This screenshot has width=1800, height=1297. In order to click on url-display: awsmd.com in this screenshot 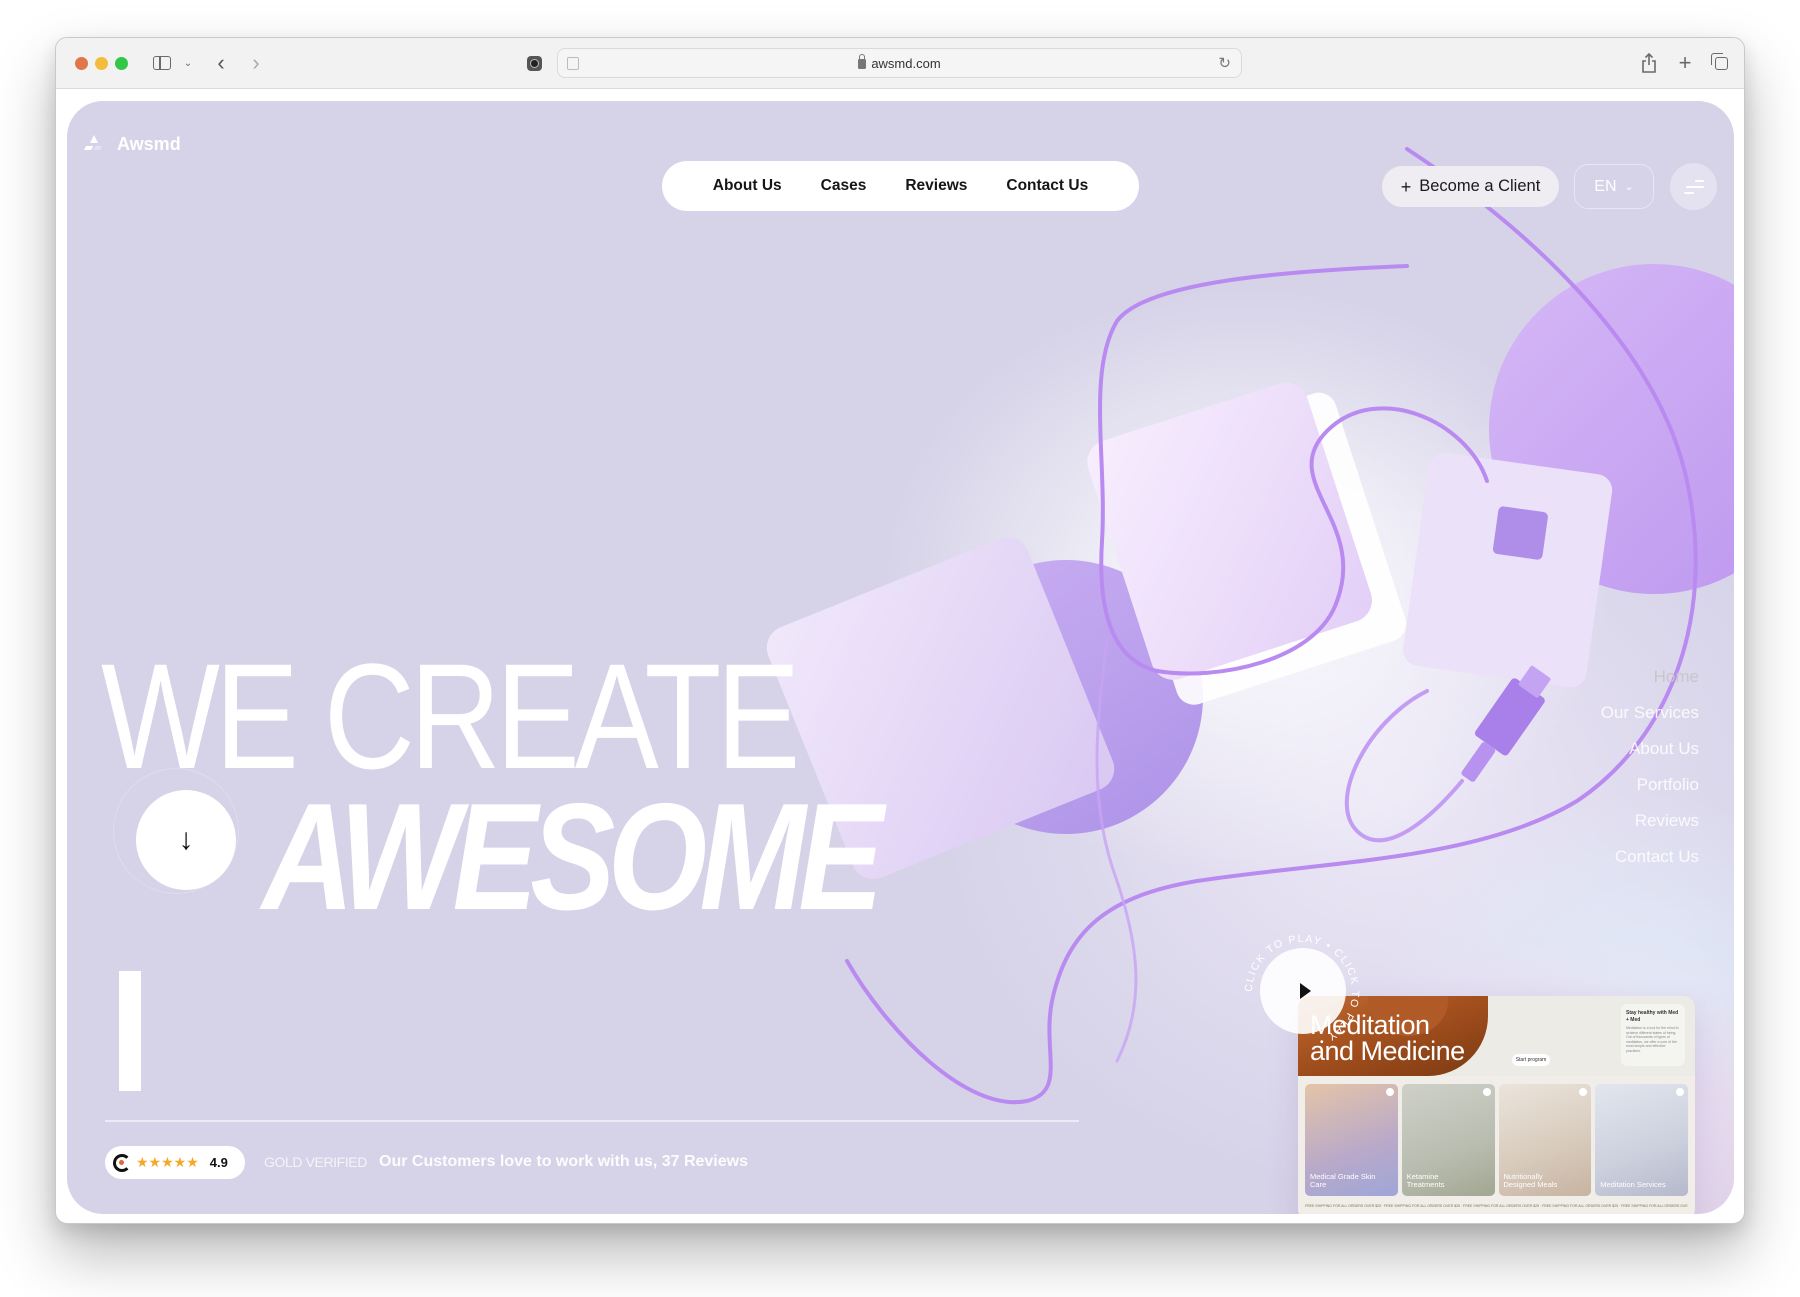, I will do `click(899, 62)`.